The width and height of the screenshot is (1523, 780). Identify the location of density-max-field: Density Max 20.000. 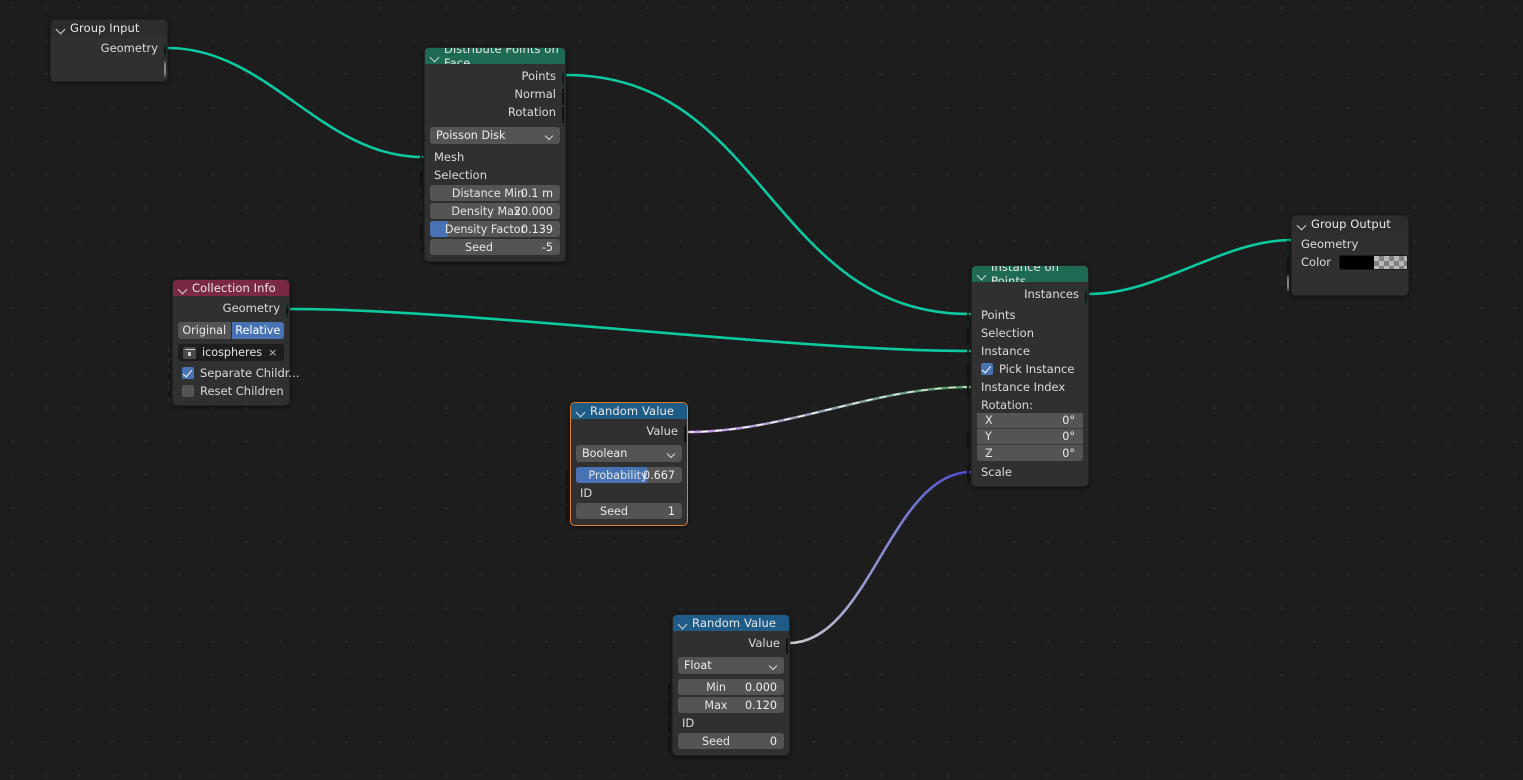
(495, 211).